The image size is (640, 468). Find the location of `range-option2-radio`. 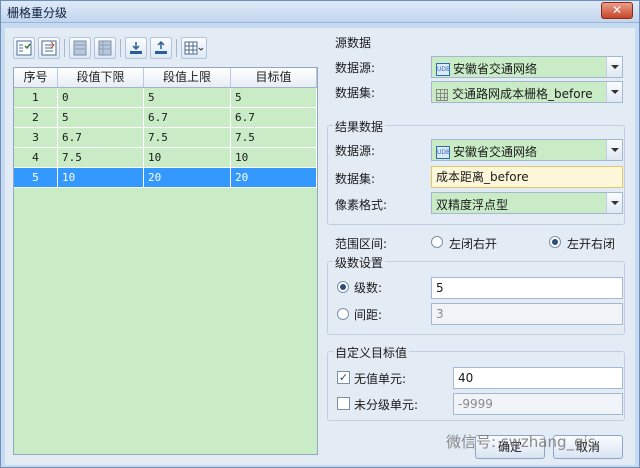

range-option2-radio is located at coordinates (555, 242).